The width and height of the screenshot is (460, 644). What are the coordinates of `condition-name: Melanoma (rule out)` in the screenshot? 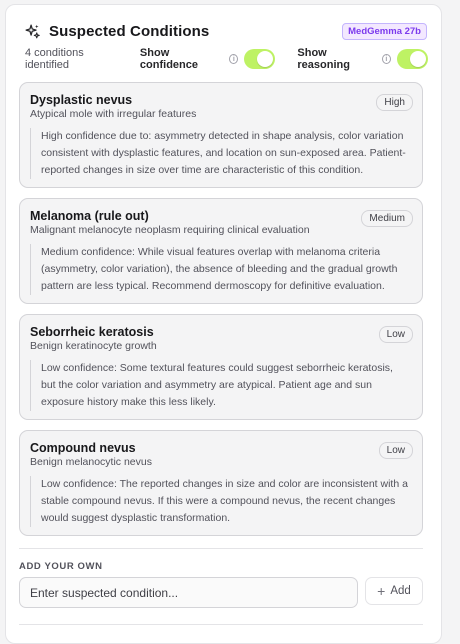 It's located at (89, 216).